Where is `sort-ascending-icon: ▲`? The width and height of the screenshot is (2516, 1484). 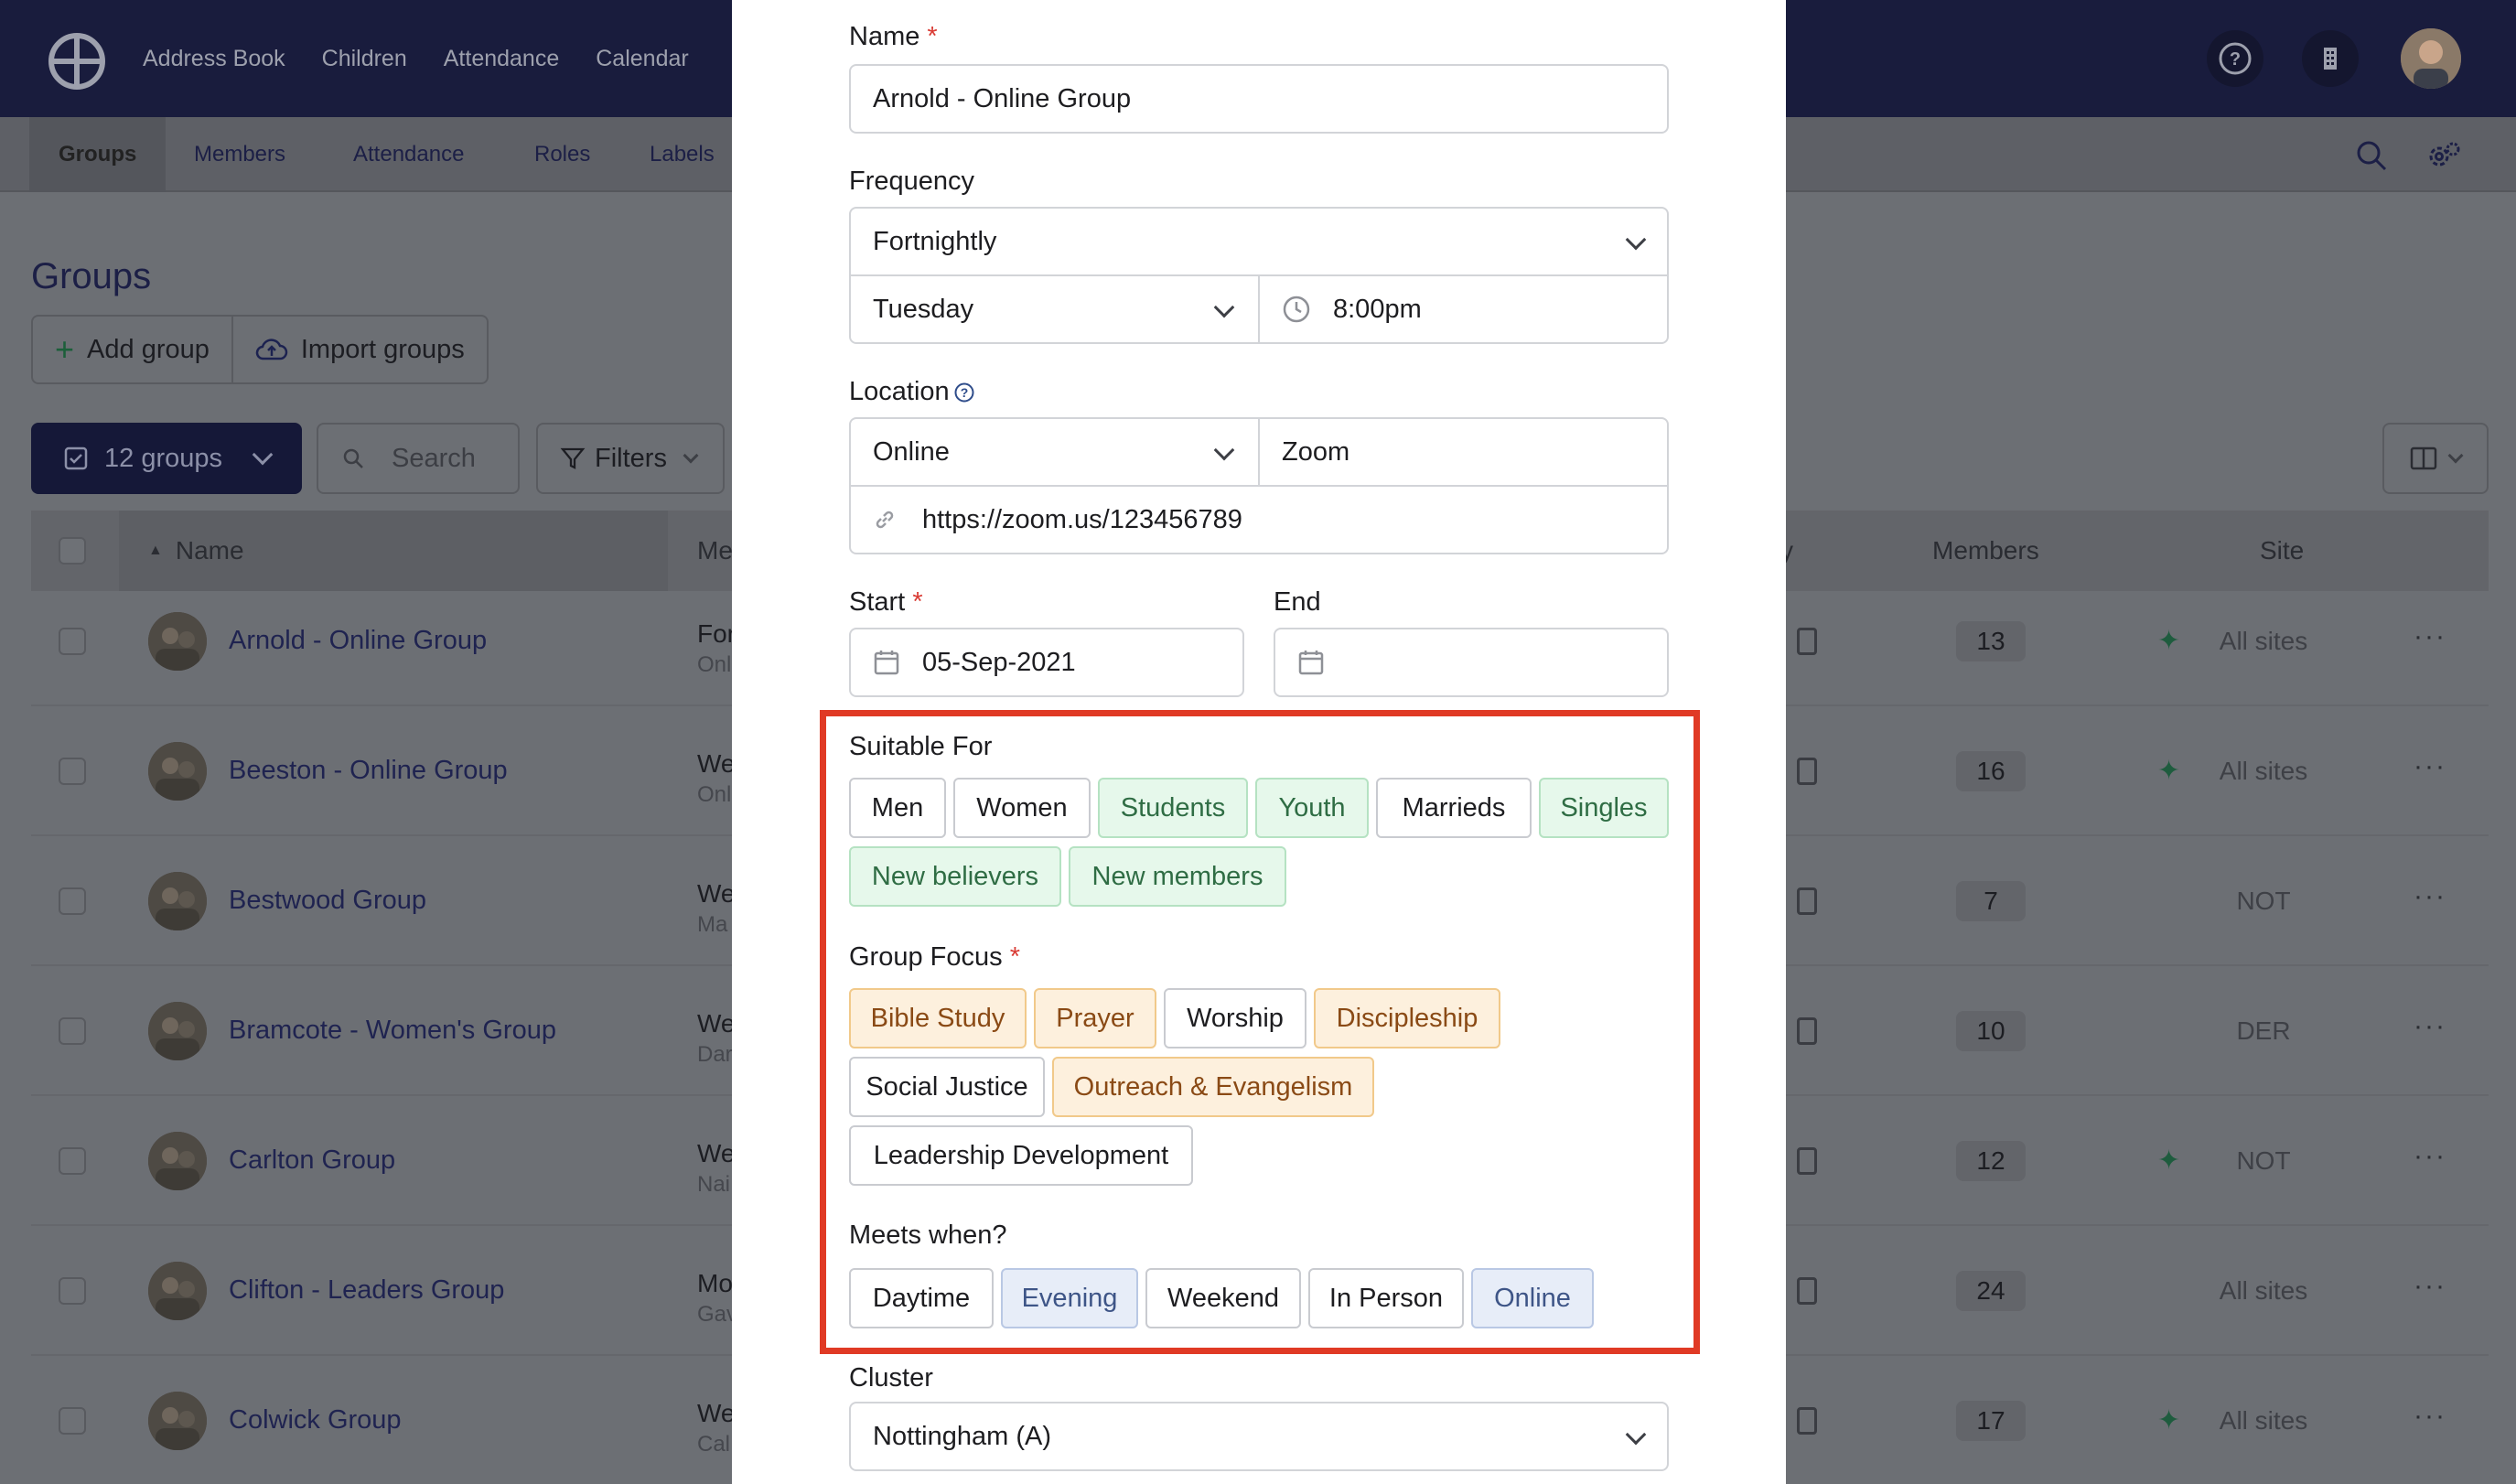 sort-ascending-icon: ▲ is located at coordinates (155, 550).